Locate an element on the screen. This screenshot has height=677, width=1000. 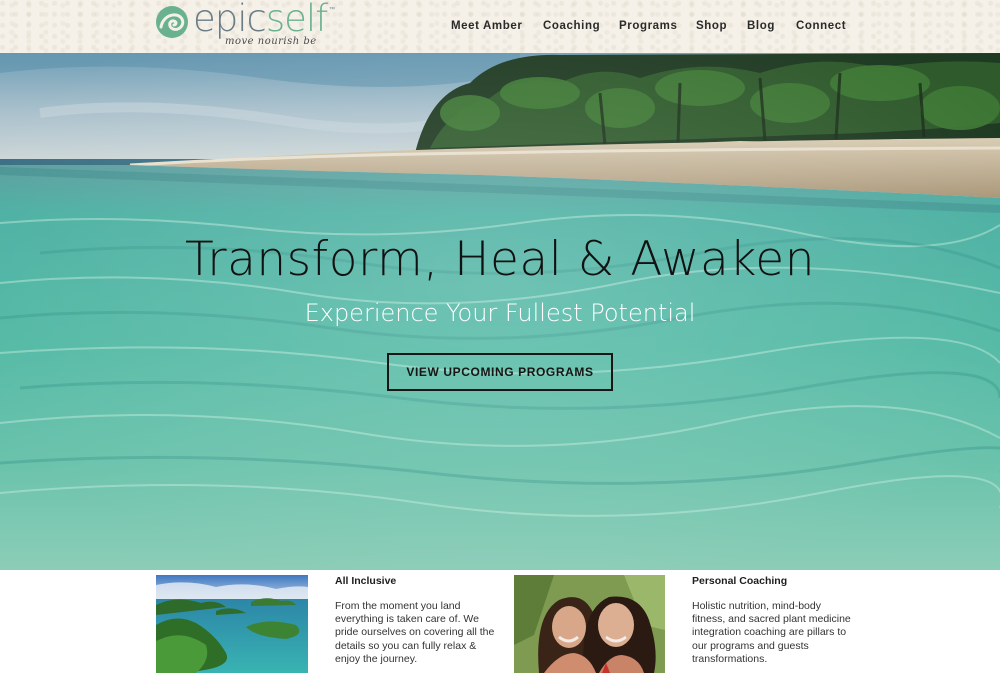
nav-item-connect: Connect is located at coordinates (821, 26).